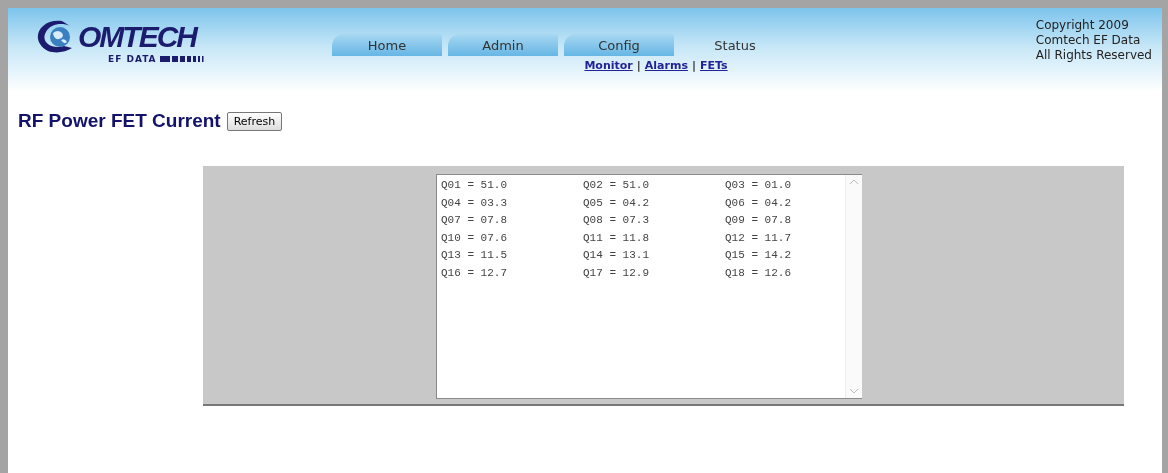  What do you see at coordinates (619, 45) in the screenshot?
I see `nav-tab: Config` at bounding box center [619, 45].